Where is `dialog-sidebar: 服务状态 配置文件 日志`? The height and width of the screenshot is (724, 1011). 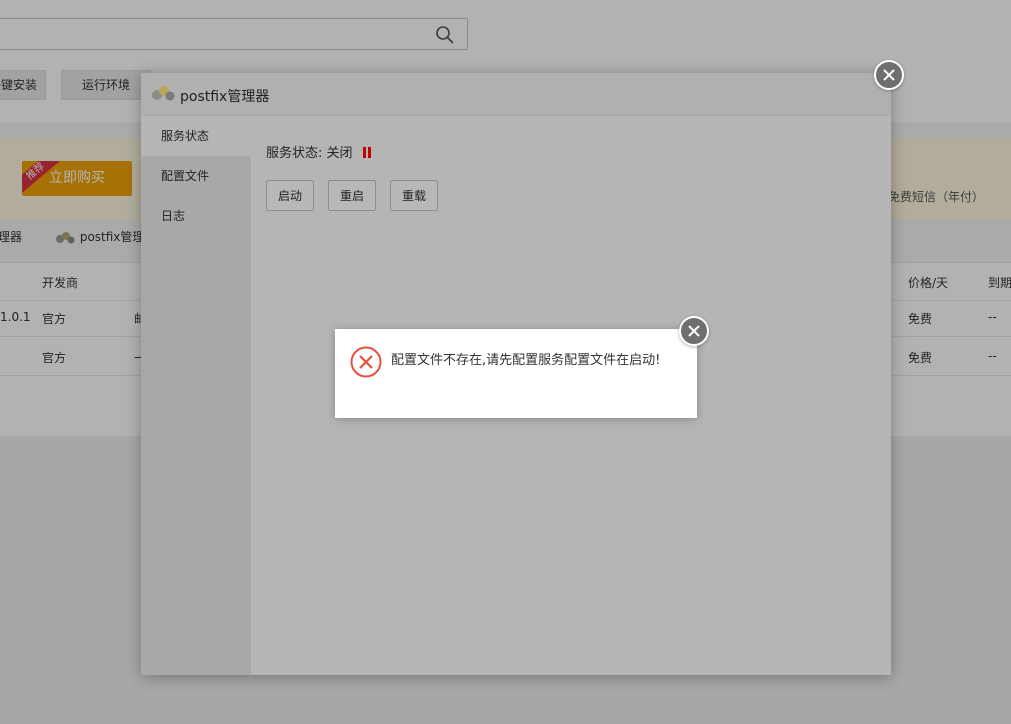 dialog-sidebar: 服务状态 配置文件 日志 is located at coordinates (196, 395).